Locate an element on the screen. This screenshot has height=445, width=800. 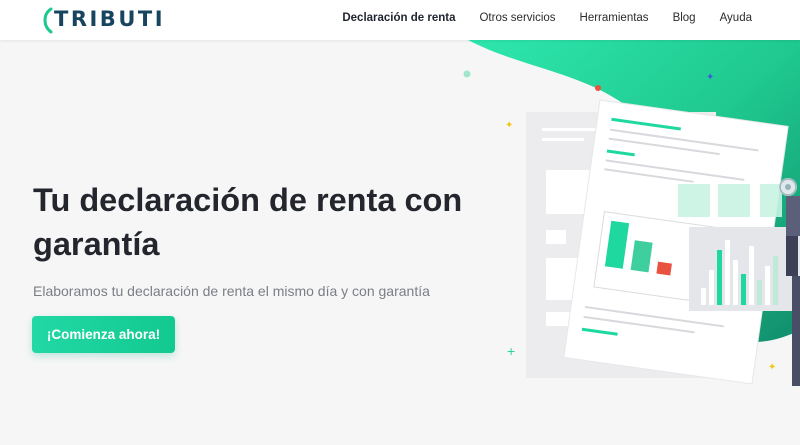
nav-link-ayuda: Ayuda is located at coordinates (736, 18).